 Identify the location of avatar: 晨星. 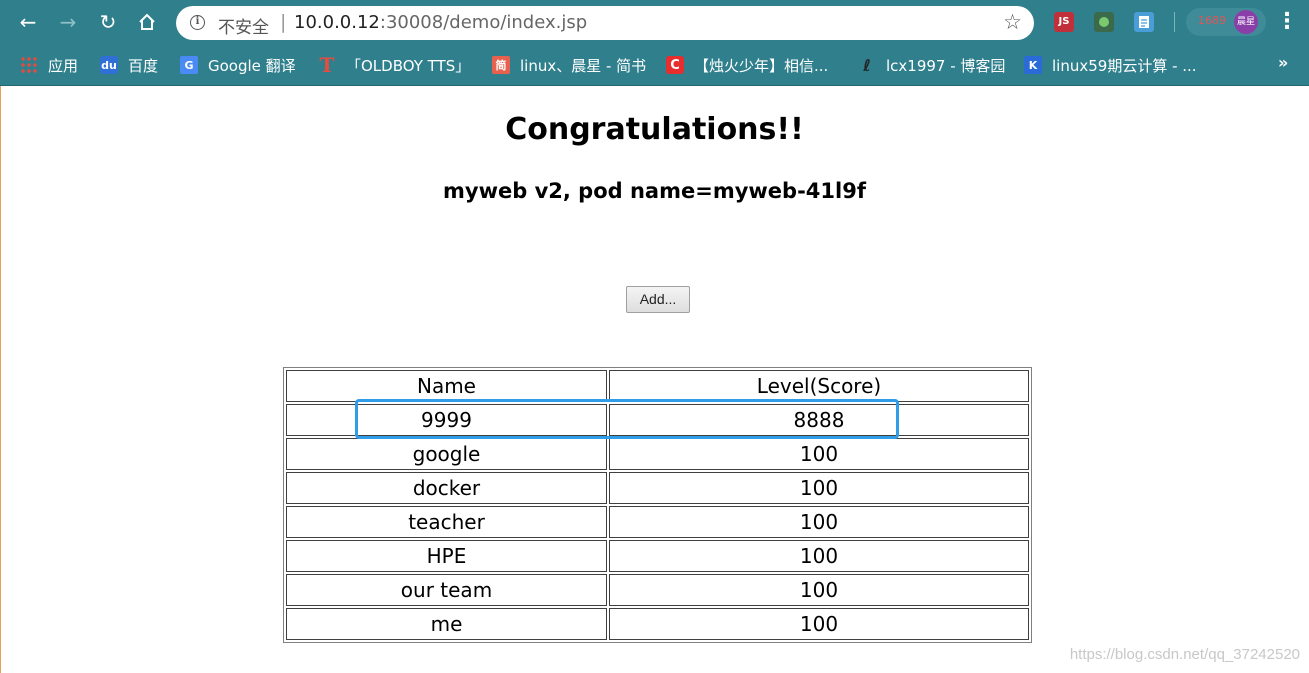
(1246, 22).